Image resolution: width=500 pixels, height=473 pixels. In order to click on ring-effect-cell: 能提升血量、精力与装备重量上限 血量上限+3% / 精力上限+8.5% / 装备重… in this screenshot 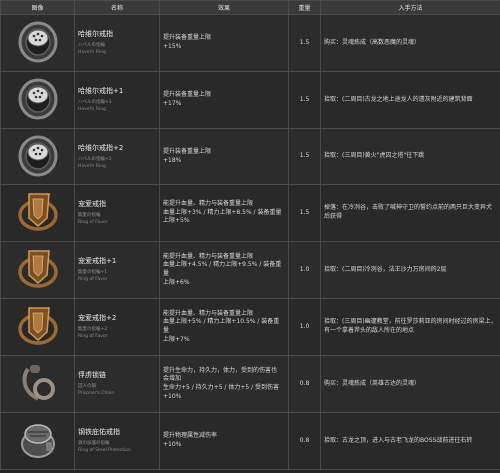, I will do `click(224, 213)`.